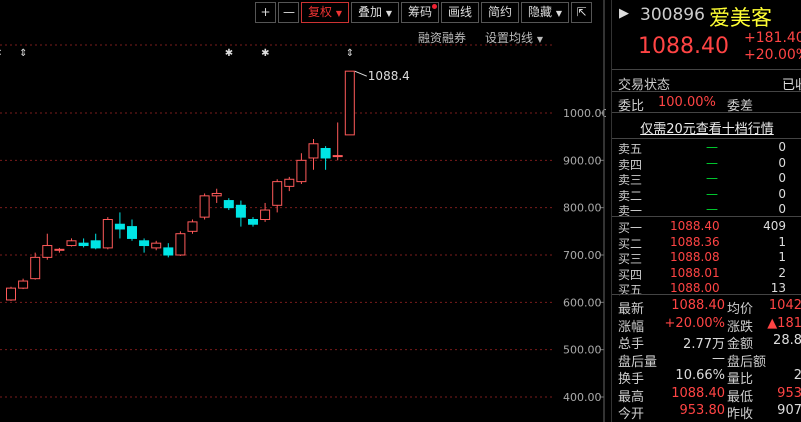  What do you see at coordinates (370, 12) in the screenshot?
I see `overlay-label: 叠加` at bounding box center [370, 12].